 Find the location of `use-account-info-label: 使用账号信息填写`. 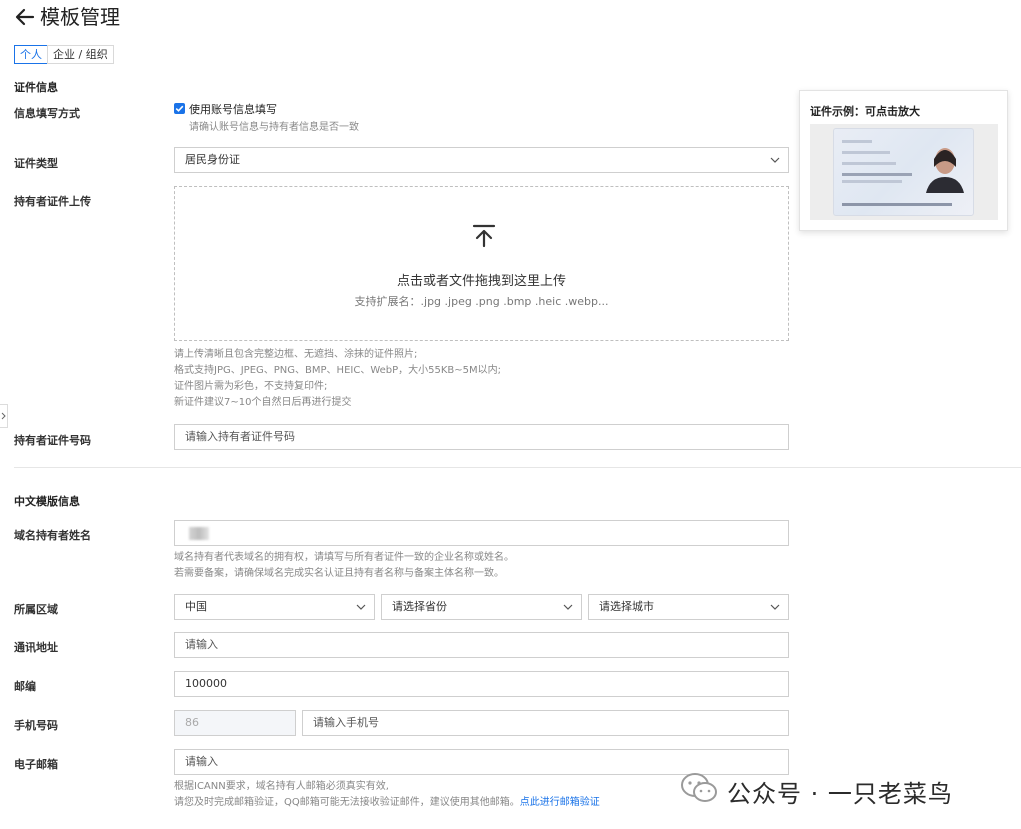

use-account-info-label: 使用账号信息填写 is located at coordinates (233, 109).